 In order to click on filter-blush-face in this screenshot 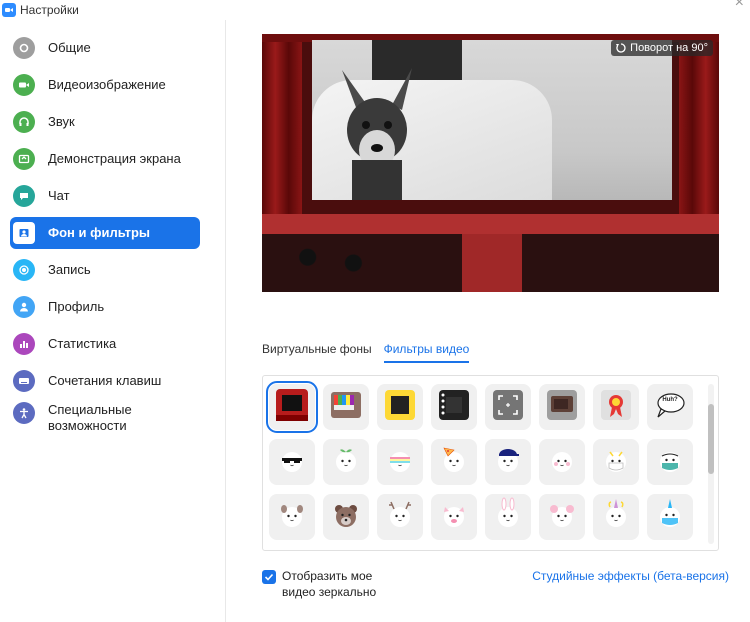, I will do `click(562, 462)`.